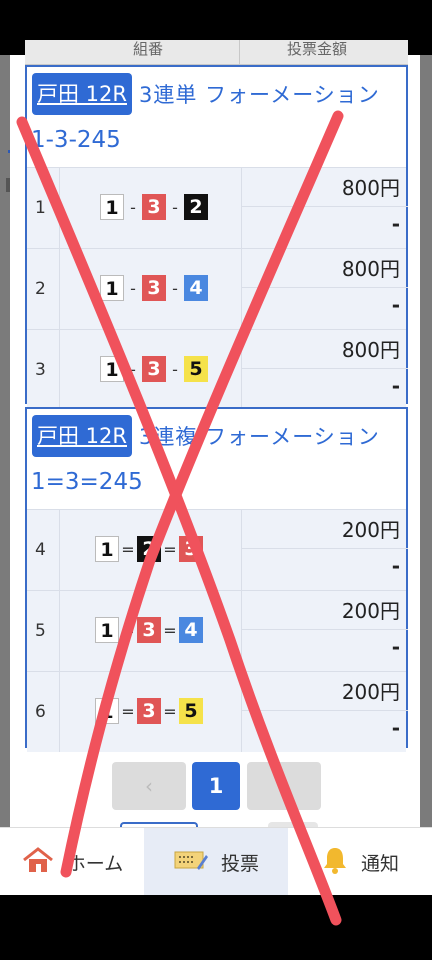 This screenshot has width=432, height=960. Describe the element at coordinates (216, 117) in the screenshot. I see `bet-group-header: 戸田 12R 3連単 フォーメーション 1-3-245` at that location.